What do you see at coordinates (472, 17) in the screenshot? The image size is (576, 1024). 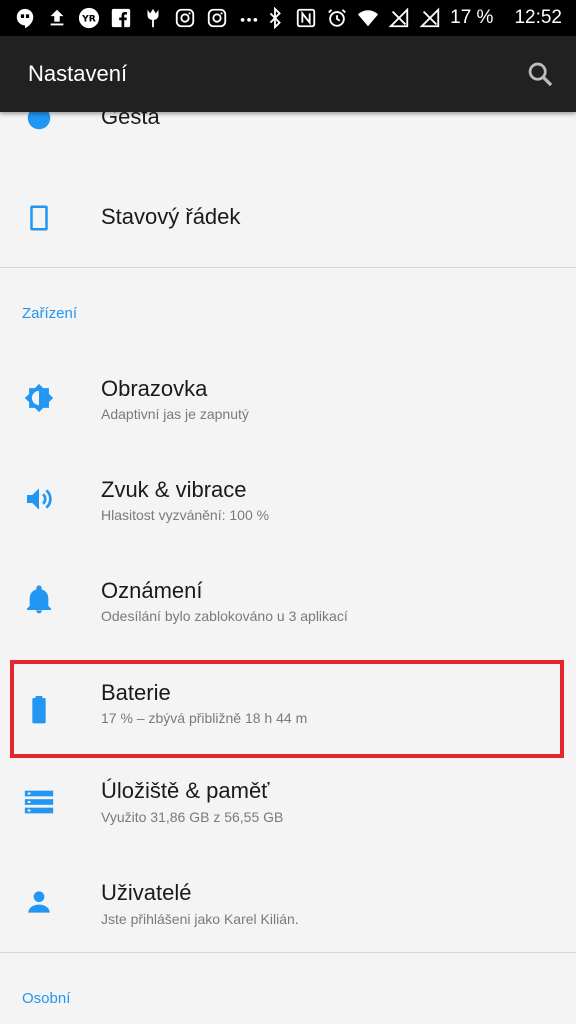 I see `battery-percentage: 17 %` at bounding box center [472, 17].